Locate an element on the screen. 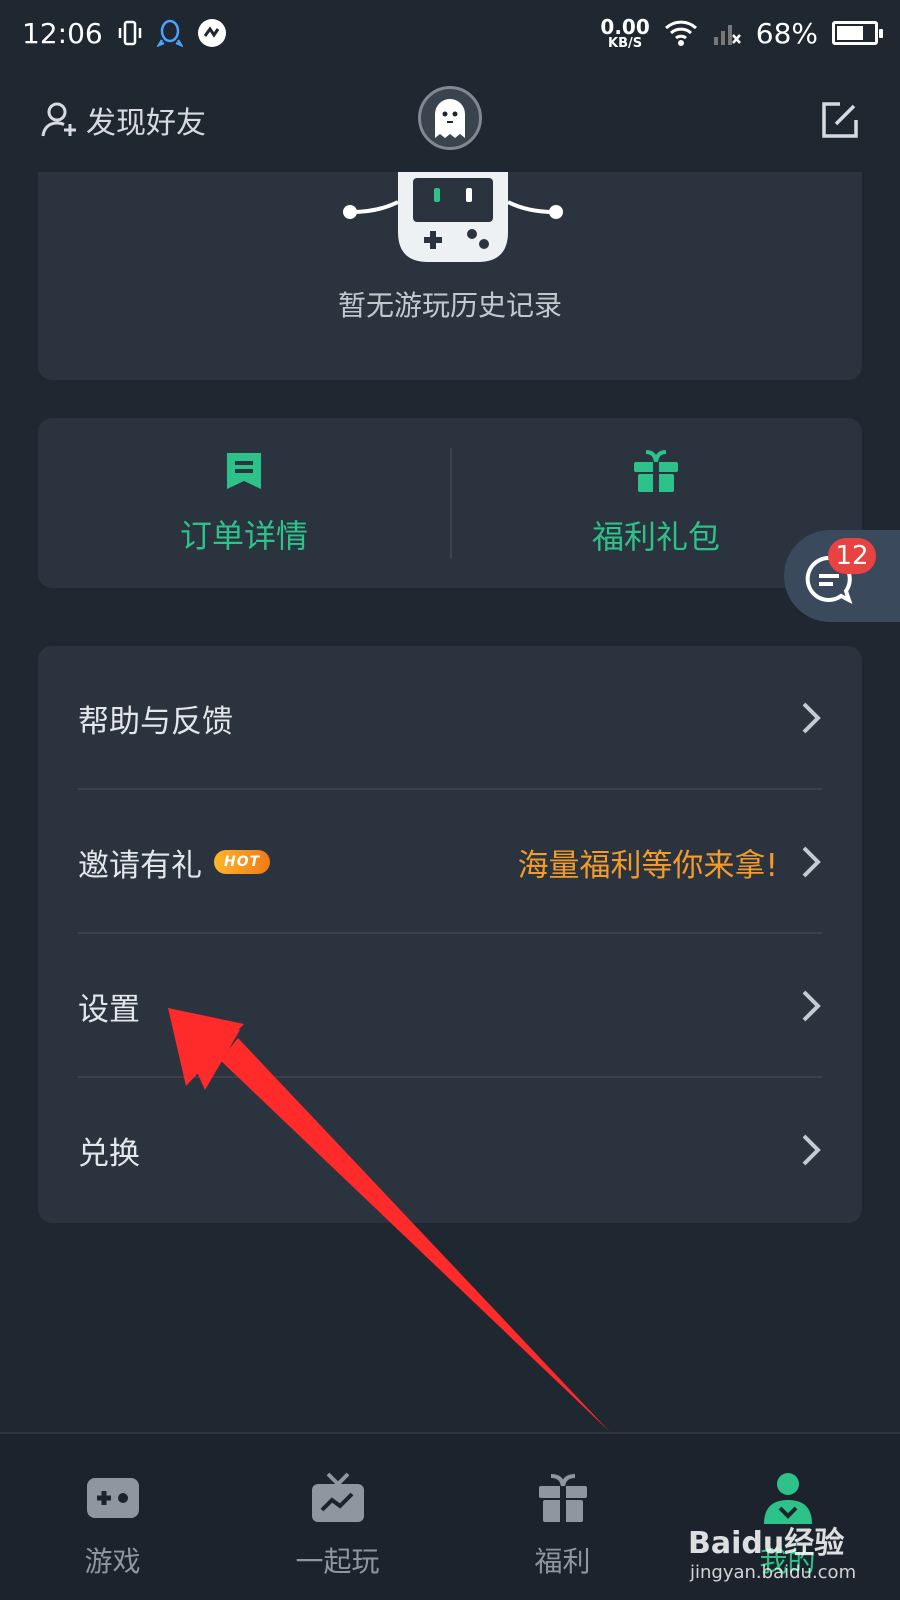 This screenshot has width=900, height=1600. hot-badge: HOT is located at coordinates (242, 862).